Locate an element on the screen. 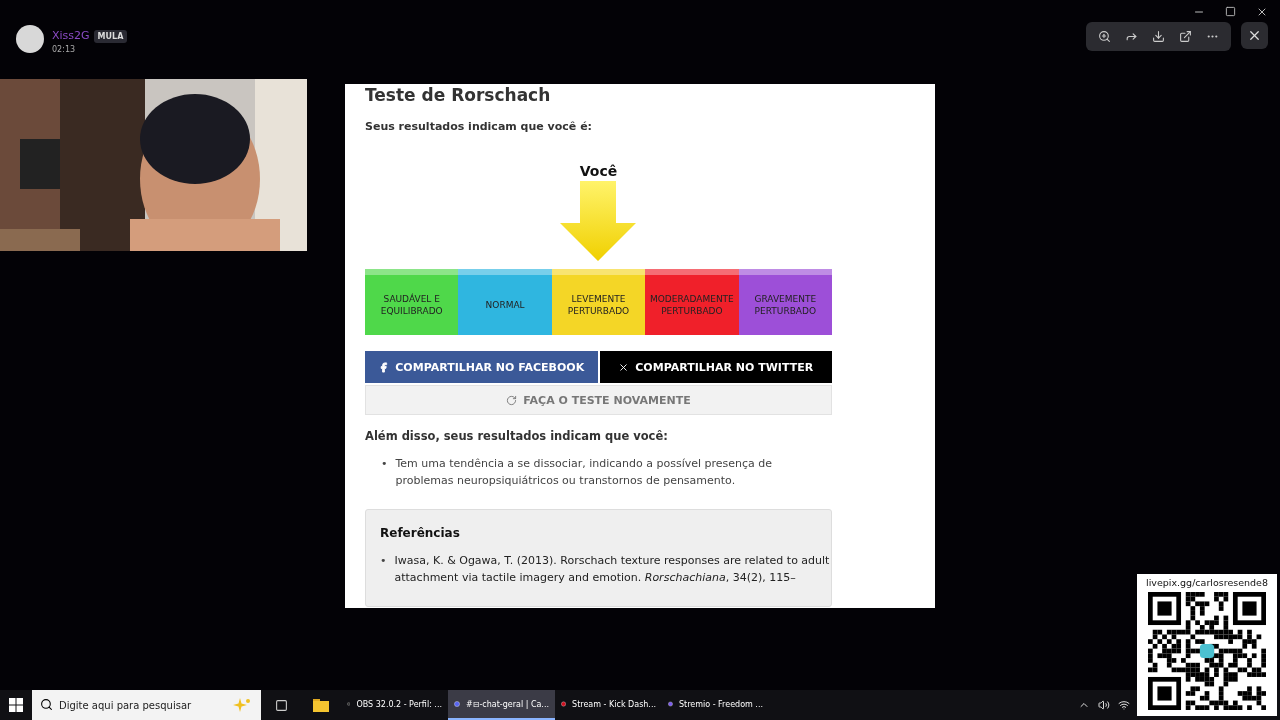 Image resolution: width=1280 pixels, height=720 pixels. finding-text: Tem uma tendência a se dissociar, indicando a possível presença de problemas neuropsiquiátricos ou transtornos de pensamento. is located at coordinates (584, 472).